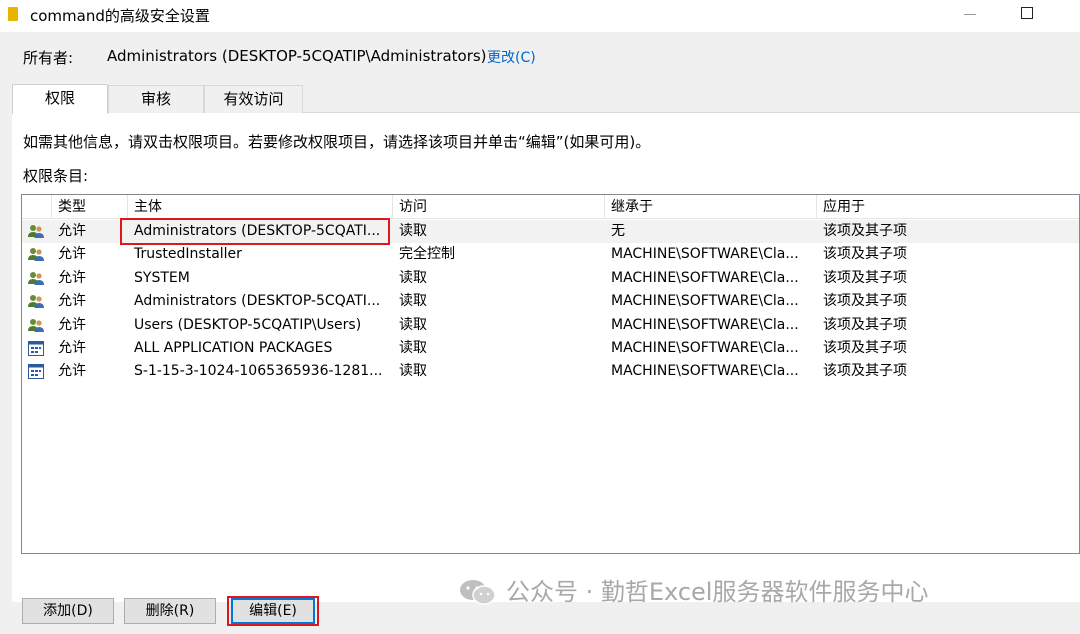 The image size is (1080, 634). What do you see at coordinates (170, 611) in the screenshot?
I see `remove-button: 删除(R)` at bounding box center [170, 611].